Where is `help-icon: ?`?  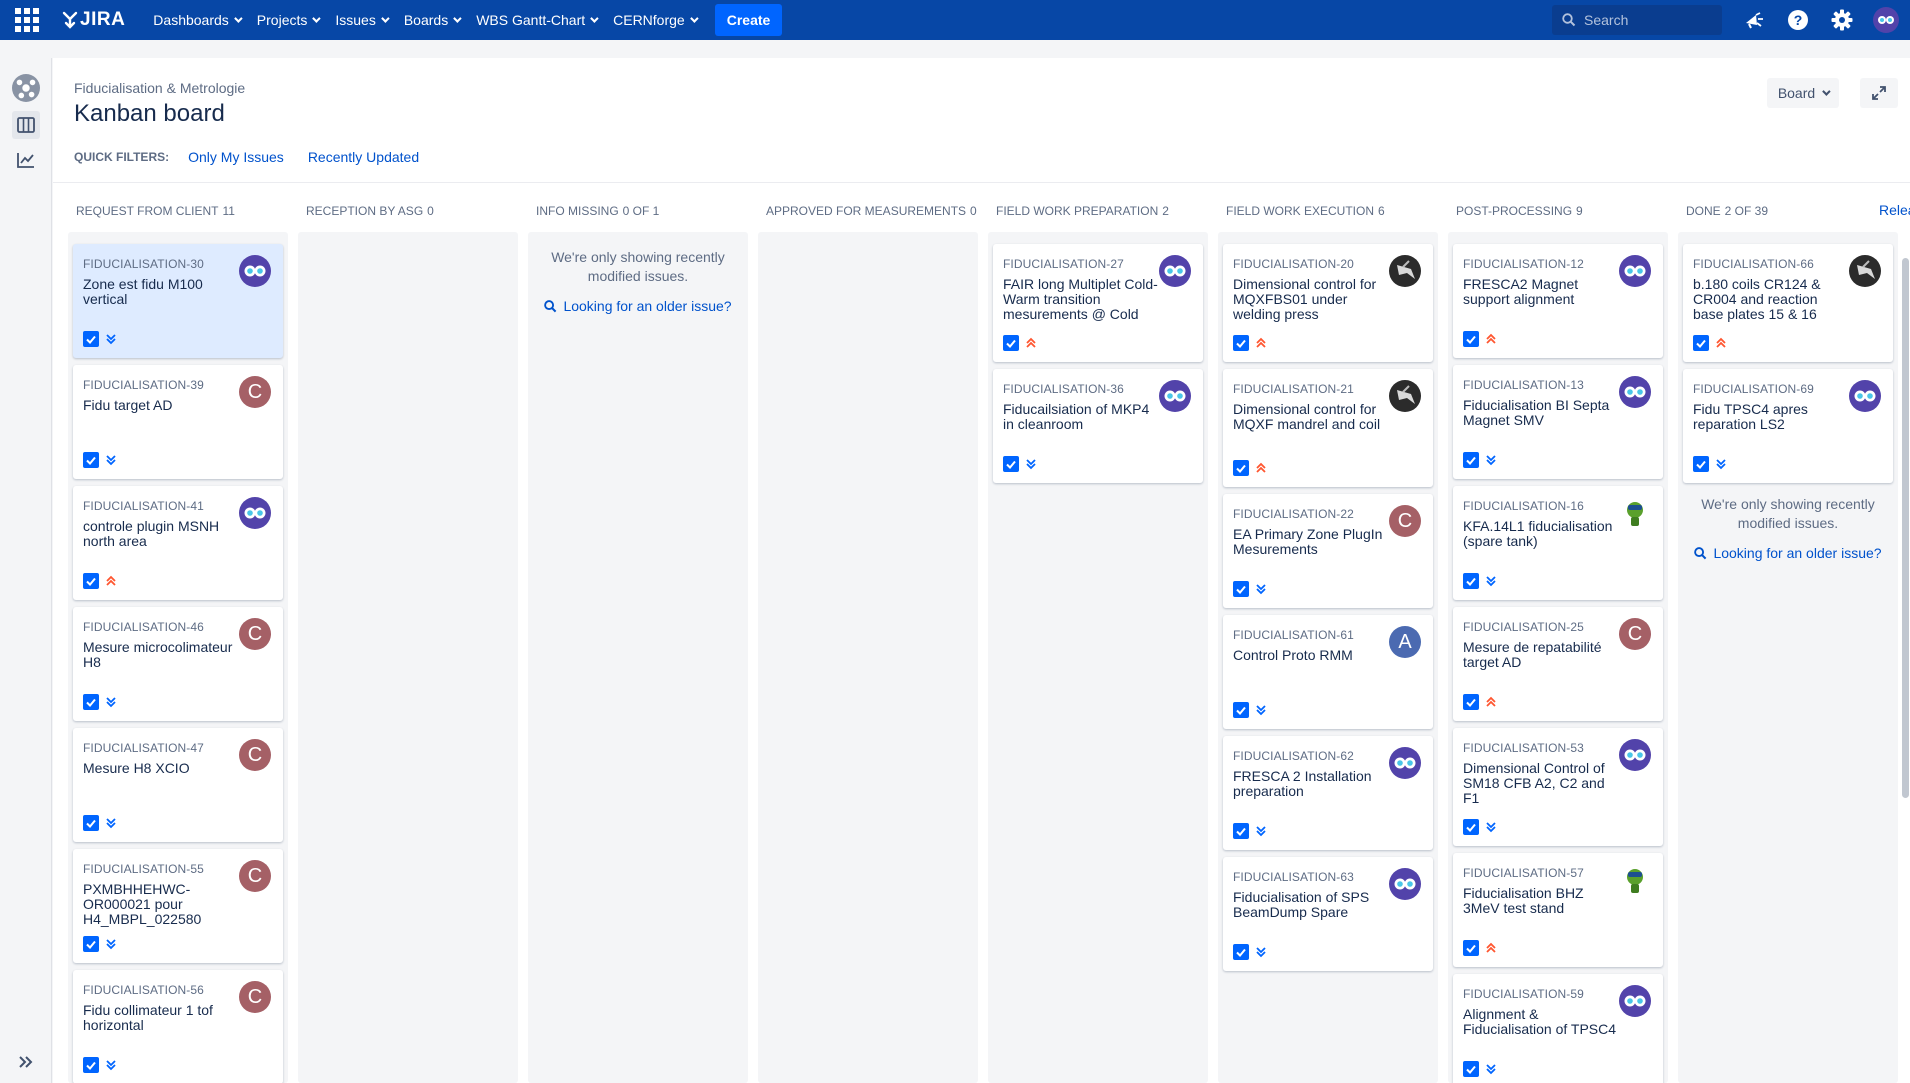
help-icon: ? is located at coordinates (1798, 20).